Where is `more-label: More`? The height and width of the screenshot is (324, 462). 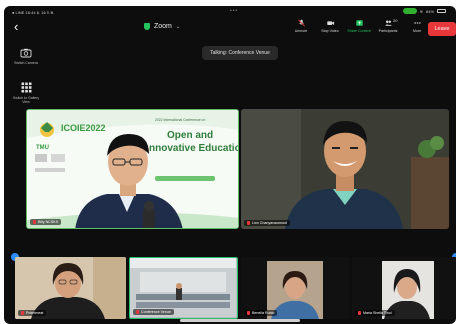
more-label: More is located at coordinates (417, 31).